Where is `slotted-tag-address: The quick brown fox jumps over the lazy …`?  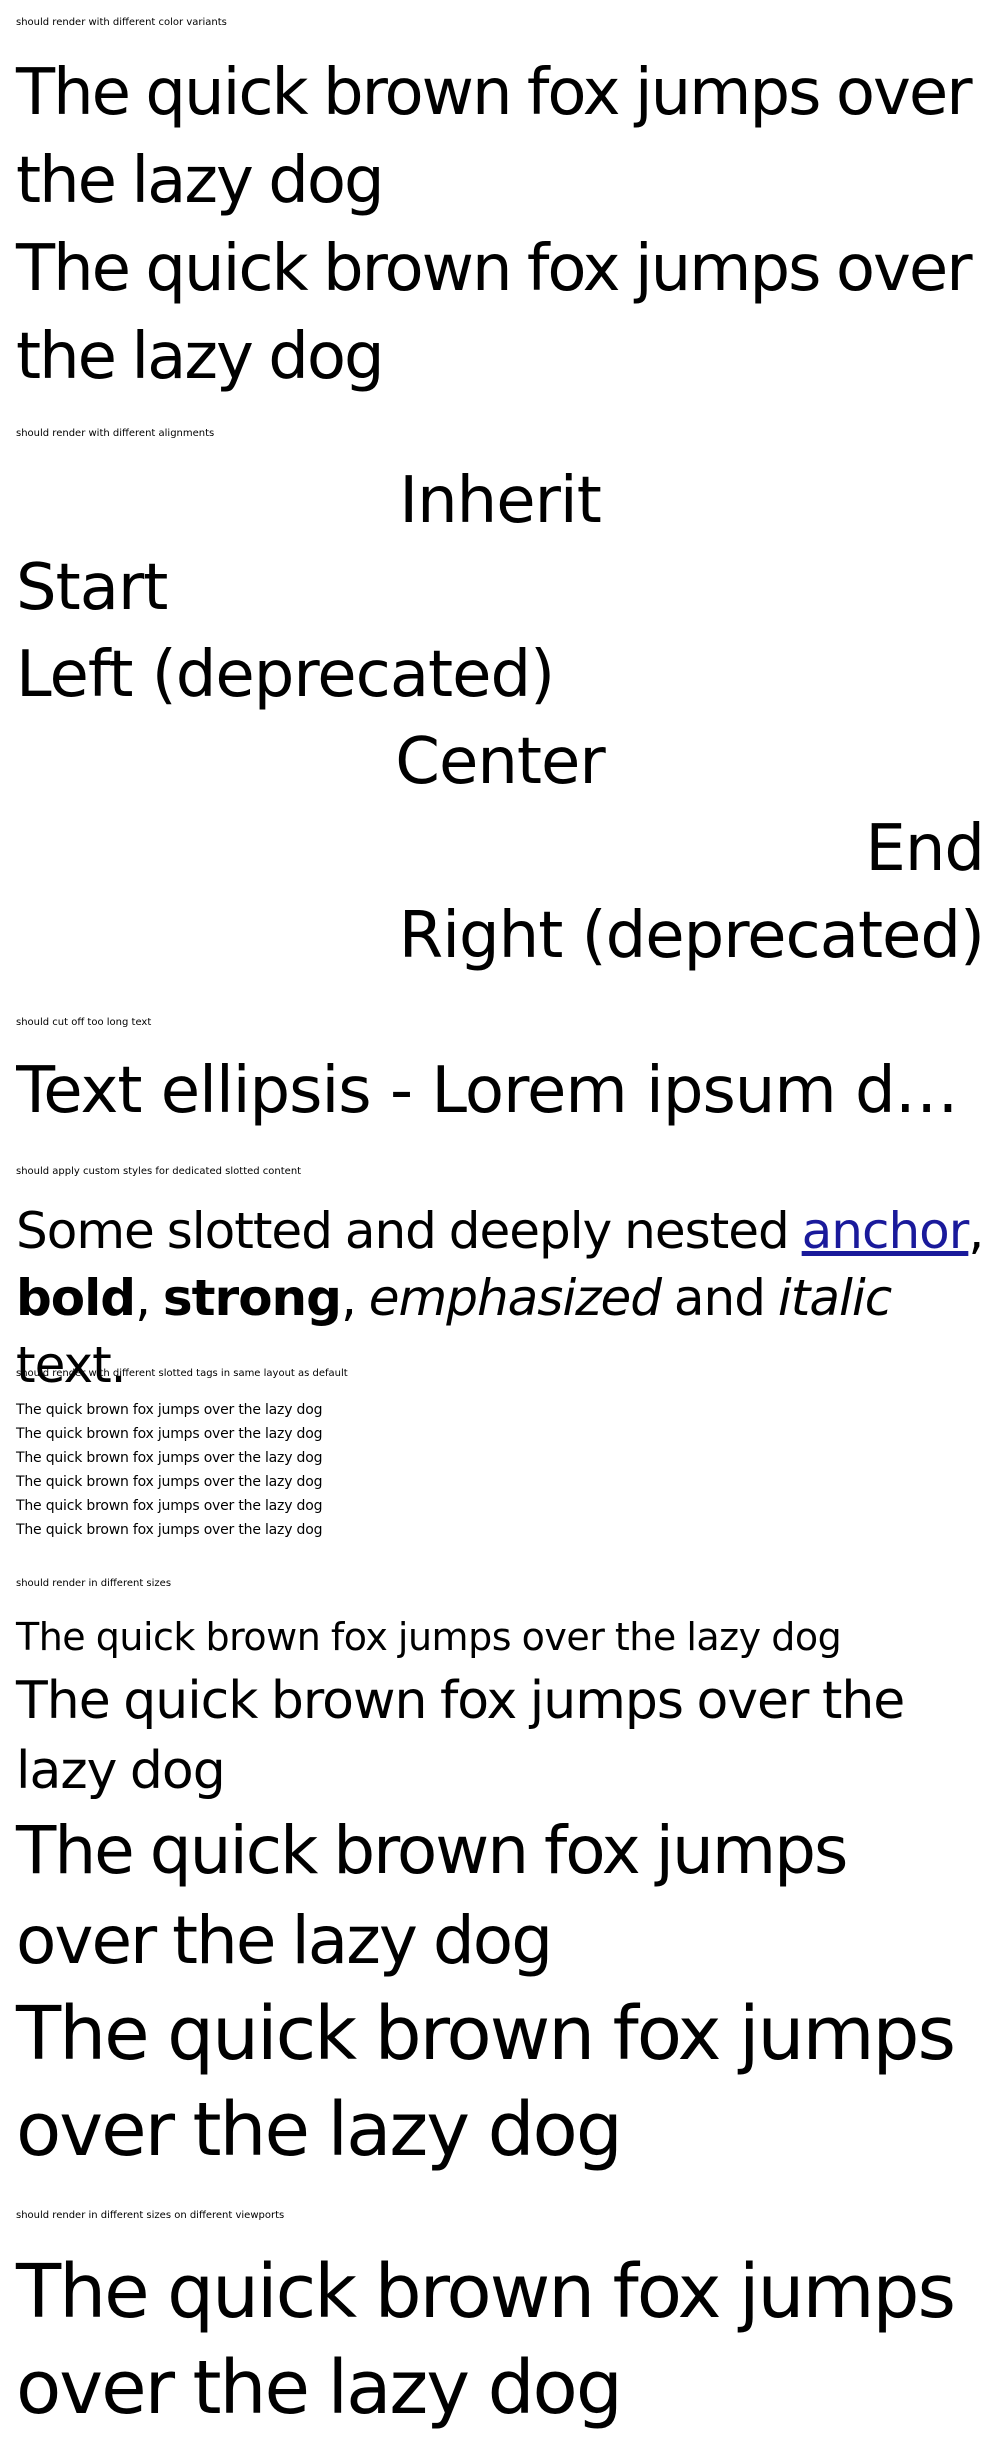 slotted-tag-address: The quick brown fox jumps over the lazy … is located at coordinates (169, 1482).